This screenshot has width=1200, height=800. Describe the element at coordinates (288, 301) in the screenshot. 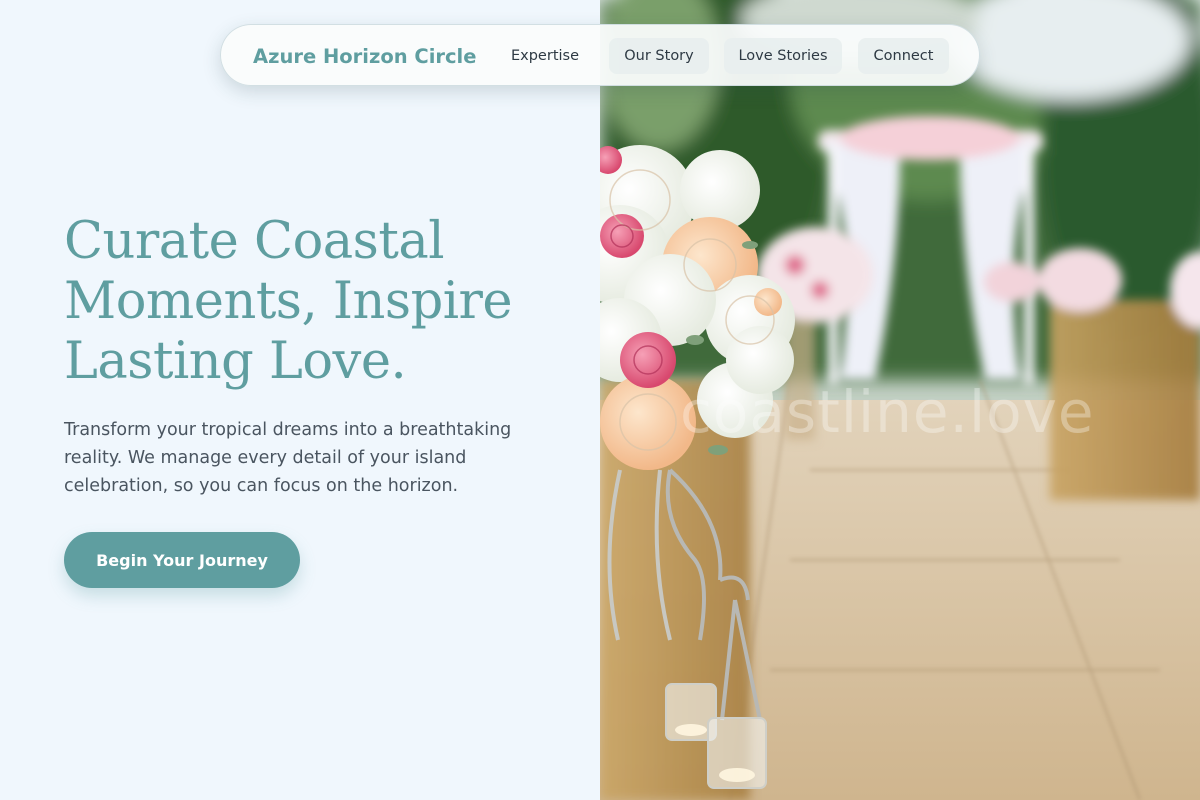

I see `headline-line: Moments, Inspire` at that location.